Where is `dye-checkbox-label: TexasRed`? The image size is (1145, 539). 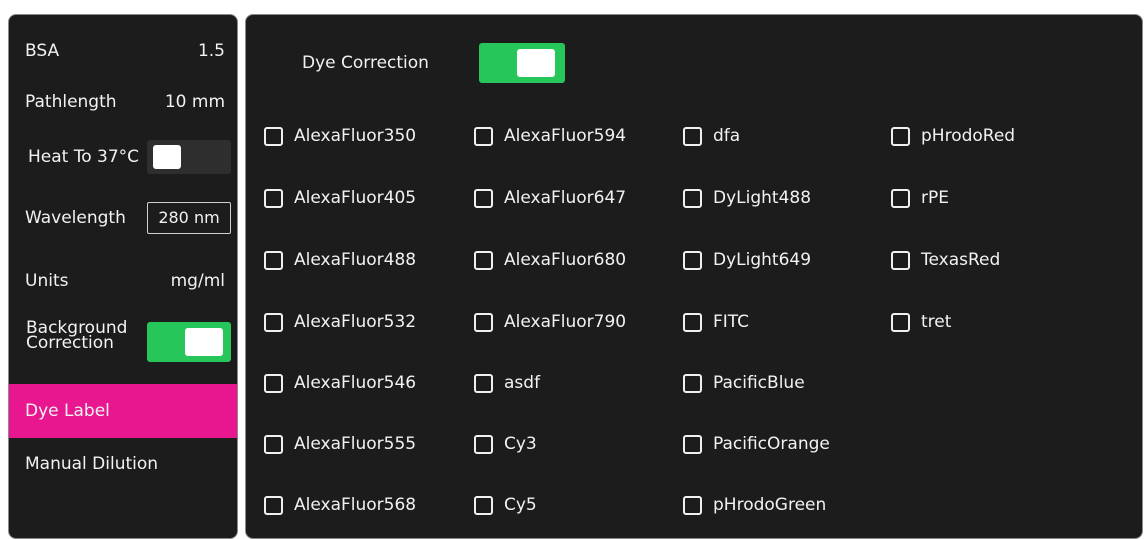 dye-checkbox-label: TexasRed is located at coordinates (961, 260).